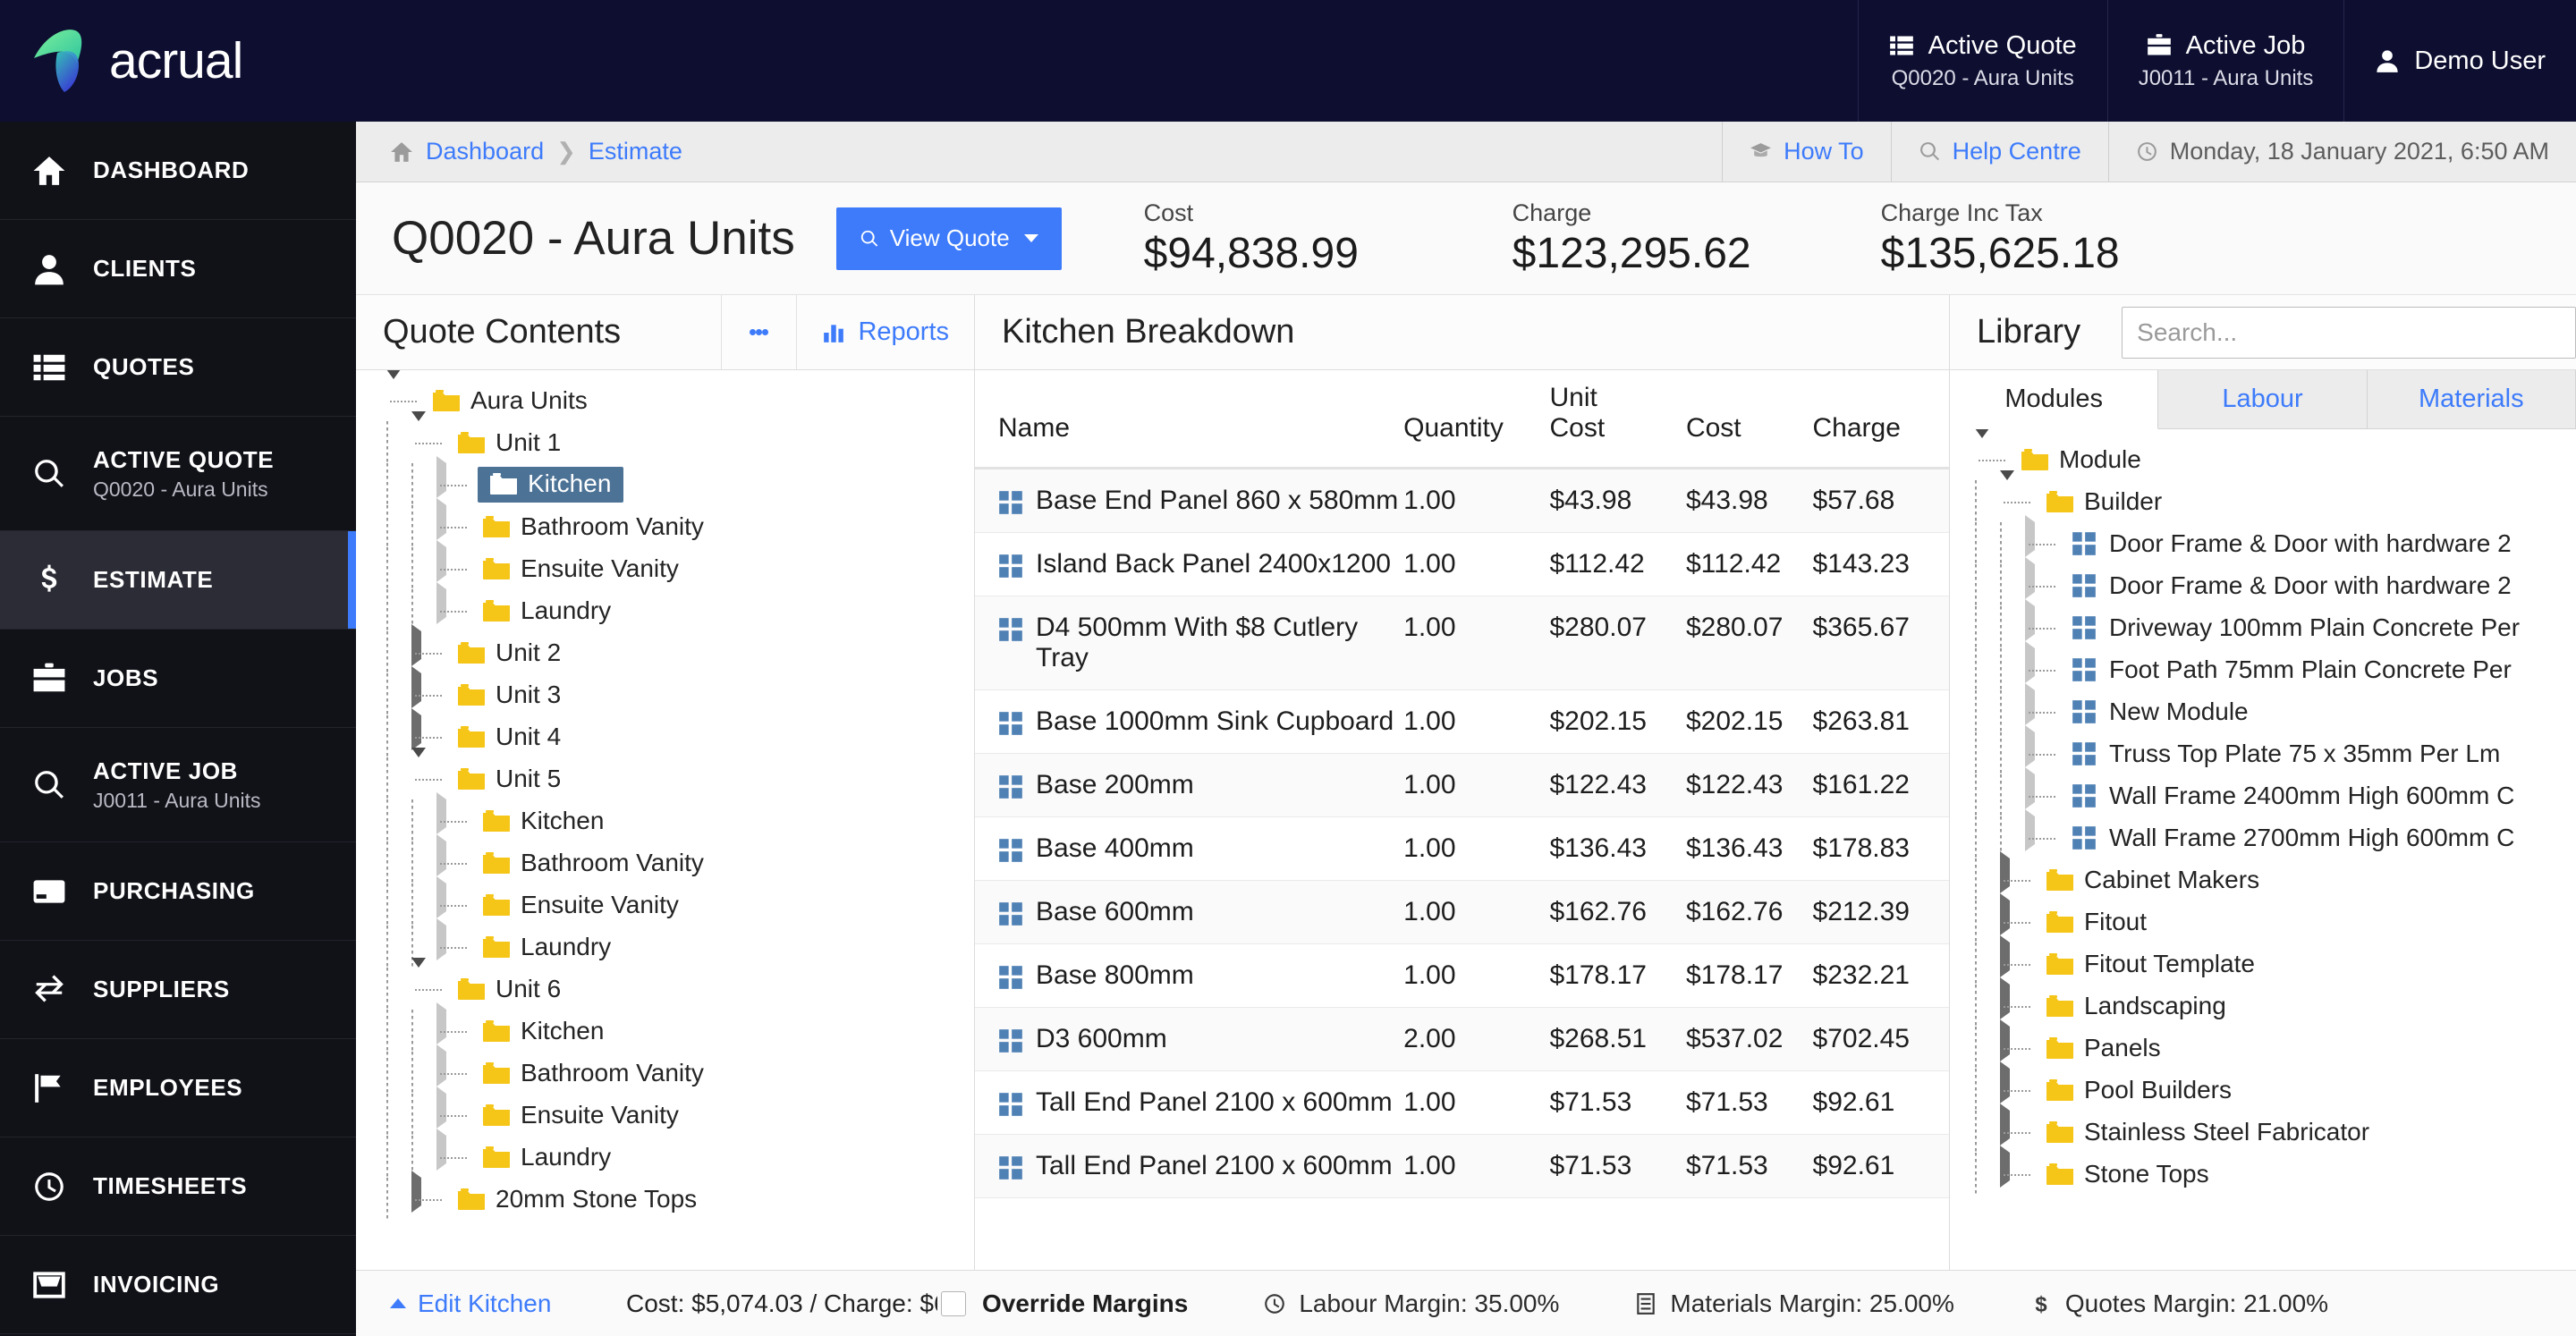  I want to click on tree-node: Stone Tops, so click(2263, 1170).